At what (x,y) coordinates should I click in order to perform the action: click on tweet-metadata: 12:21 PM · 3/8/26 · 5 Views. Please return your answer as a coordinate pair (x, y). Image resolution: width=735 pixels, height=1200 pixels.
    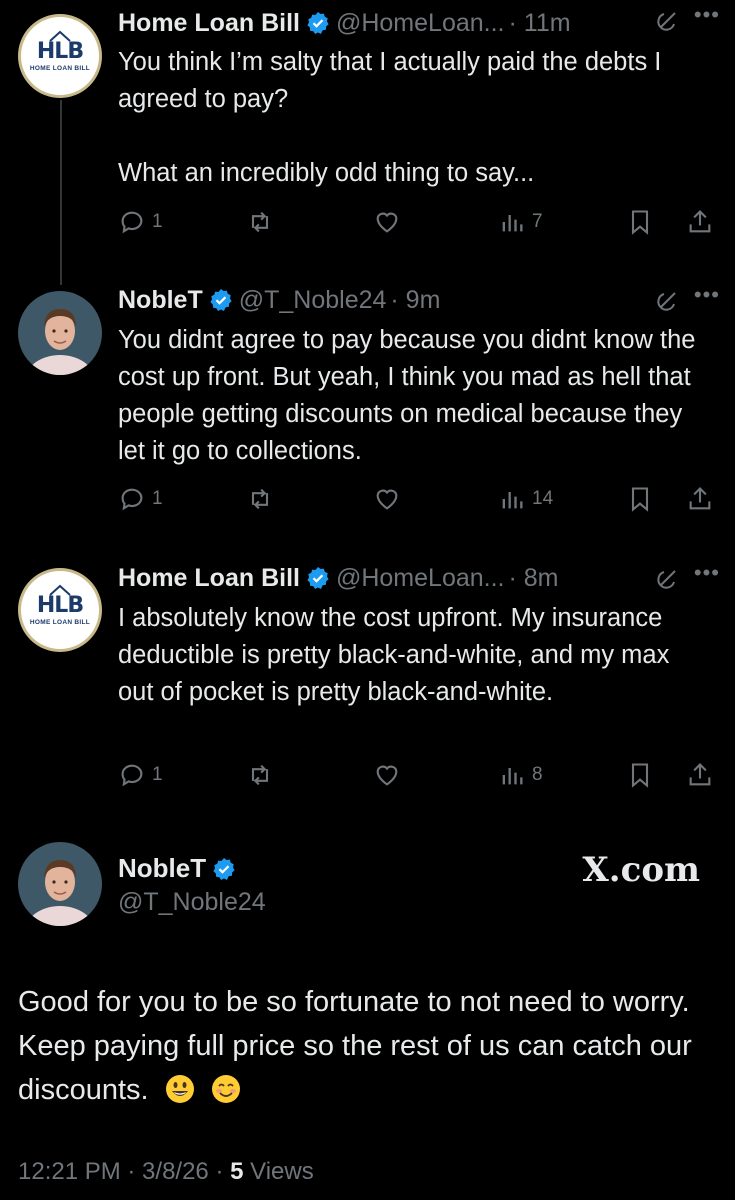
    Looking at the image, I should click on (166, 1172).